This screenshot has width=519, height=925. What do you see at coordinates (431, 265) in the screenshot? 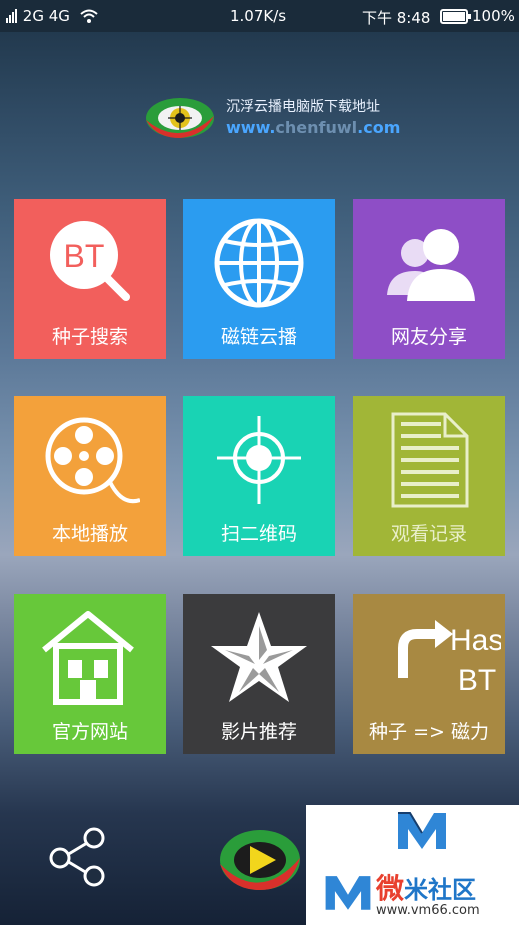
I see `users-icon` at bounding box center [431, 265].